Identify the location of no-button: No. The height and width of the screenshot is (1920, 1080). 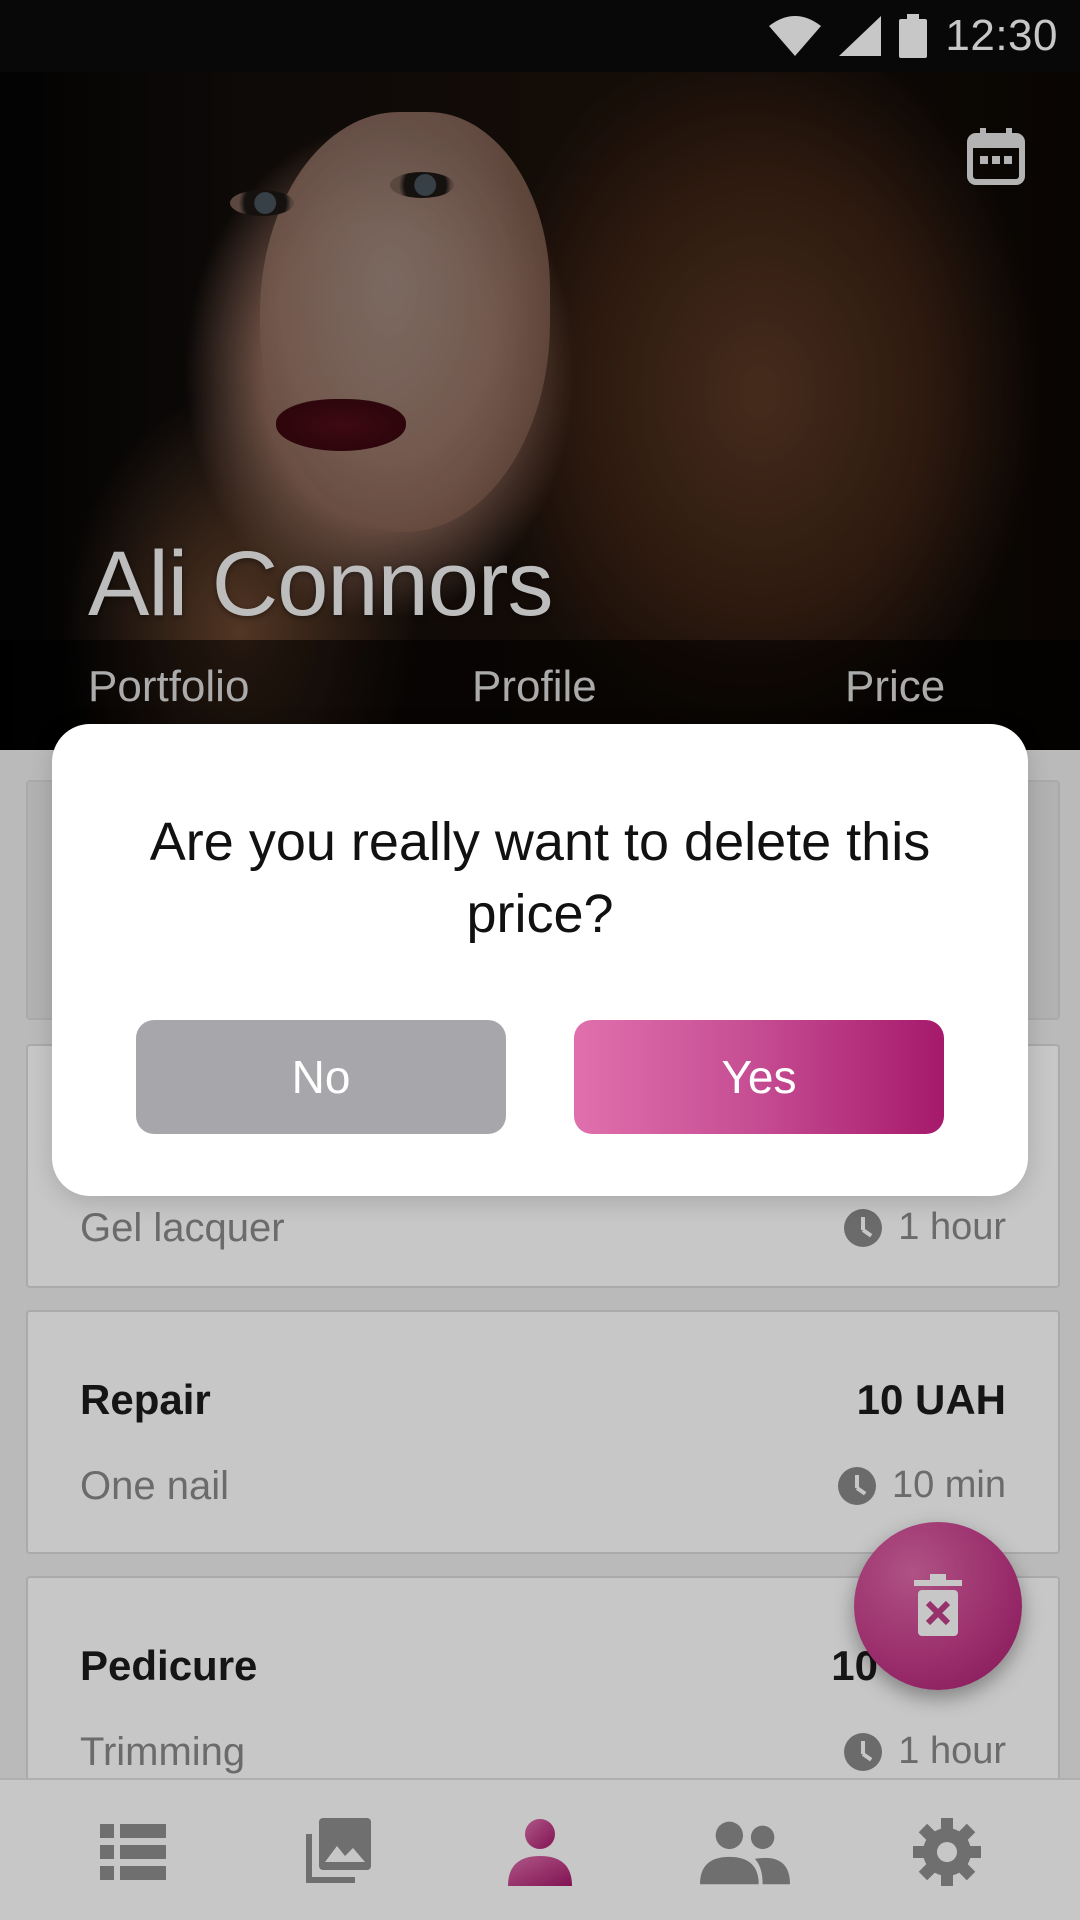
(321, 1077).